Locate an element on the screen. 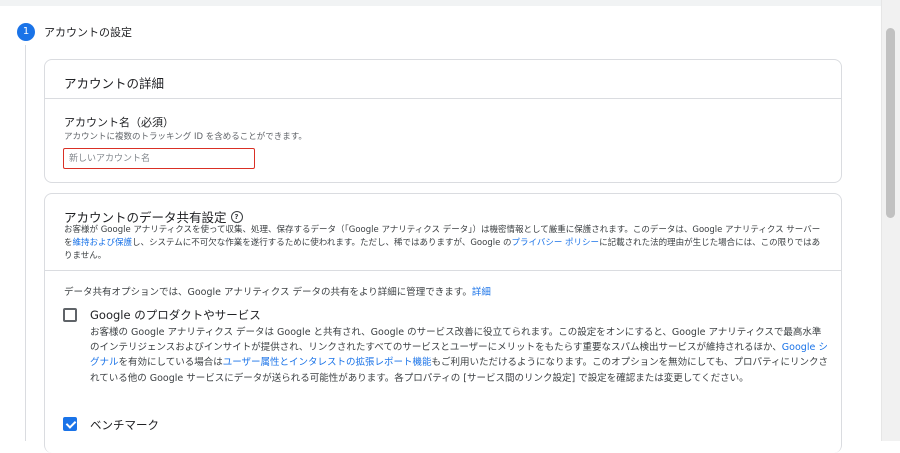  demographics-reports-link: ユーザー属性とインタレストの拡張レポート機能 is located at coordinates (327, 362).